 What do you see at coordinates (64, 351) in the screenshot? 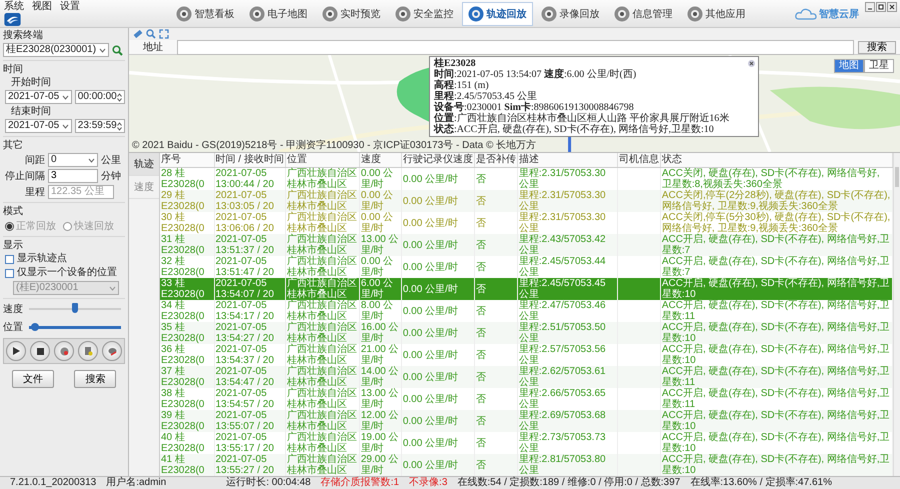
I see `disc-icon` at bounding box center [64, 351].